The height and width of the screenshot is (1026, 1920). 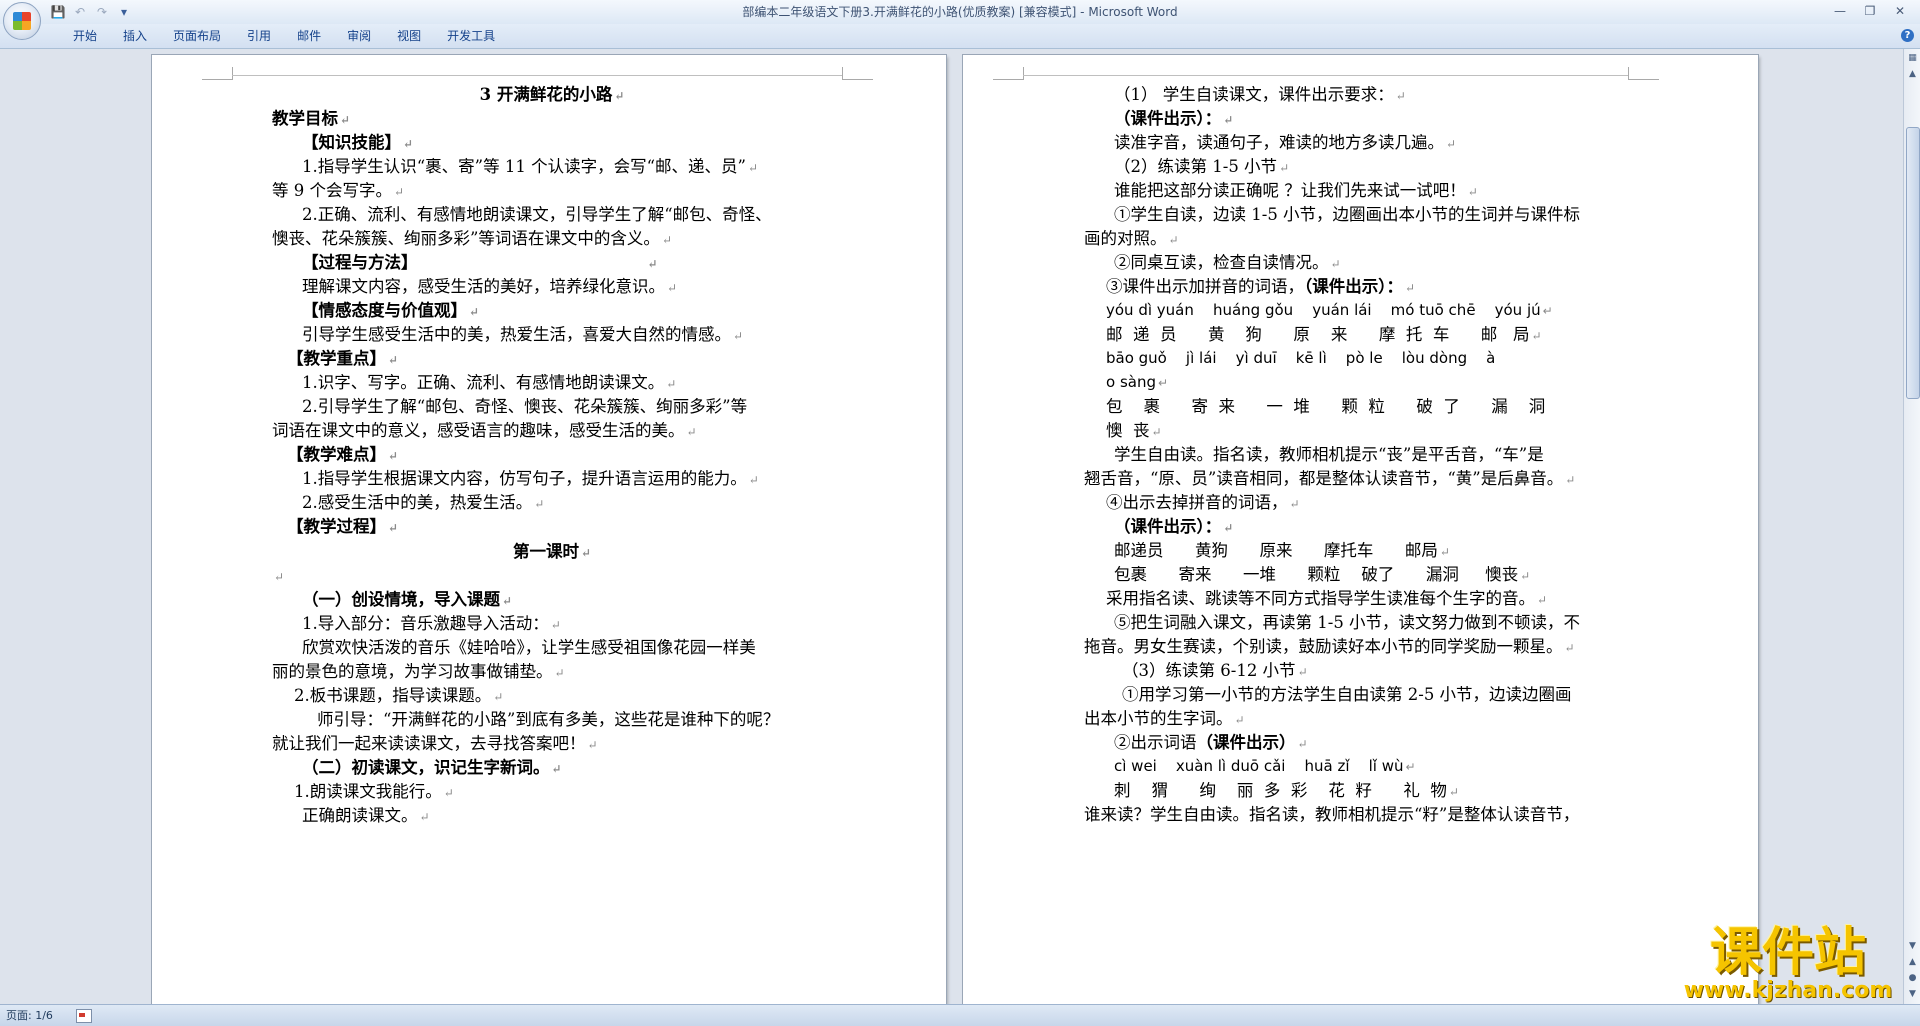 I want to click on scrollbar-thumb, so click(x=1913, y=263).